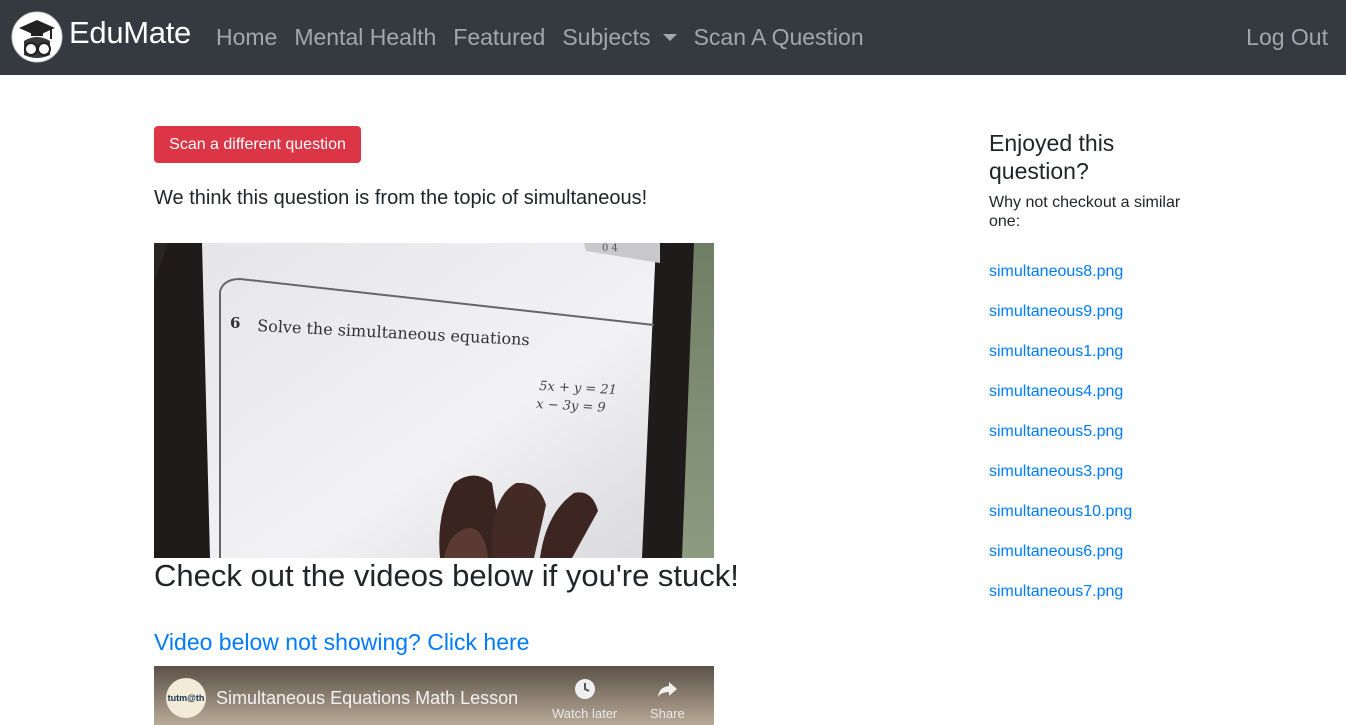  What do you see at coordinates (584, 689) in the screenshot?
I see `clock-icon` at bounding box center [584, 689].